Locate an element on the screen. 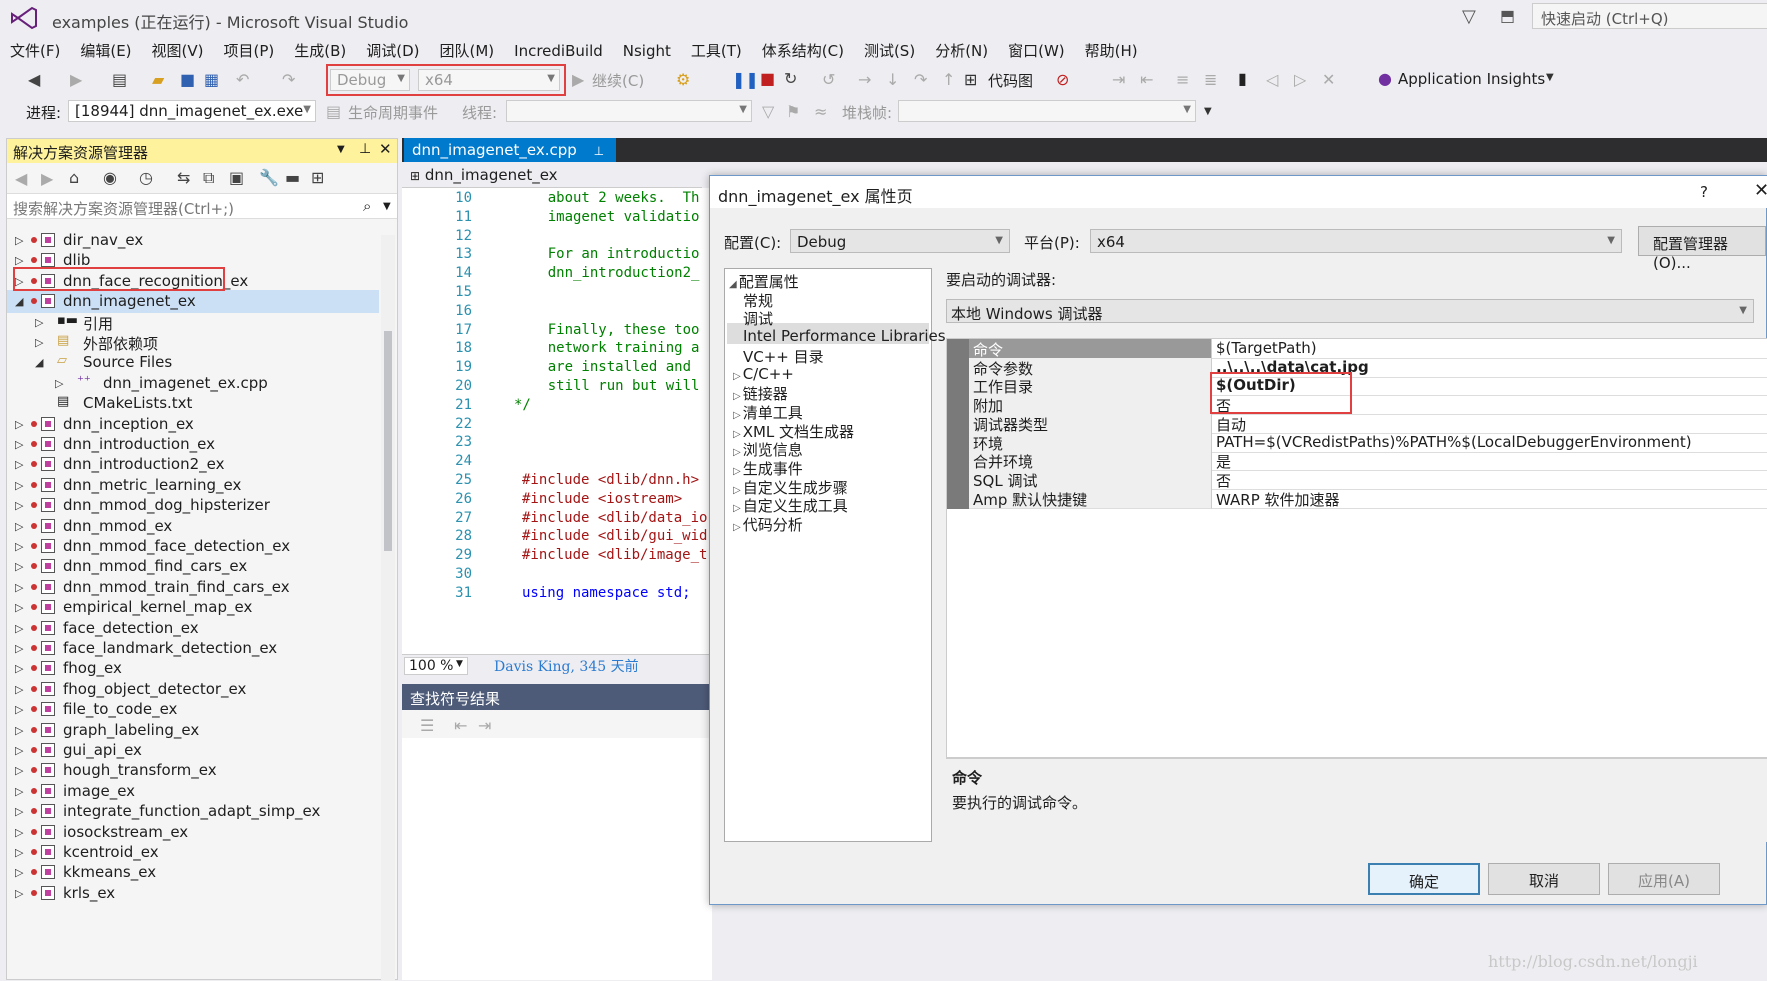  property-value: WARP 软件加速器 is located at coordinates (1489, 498).